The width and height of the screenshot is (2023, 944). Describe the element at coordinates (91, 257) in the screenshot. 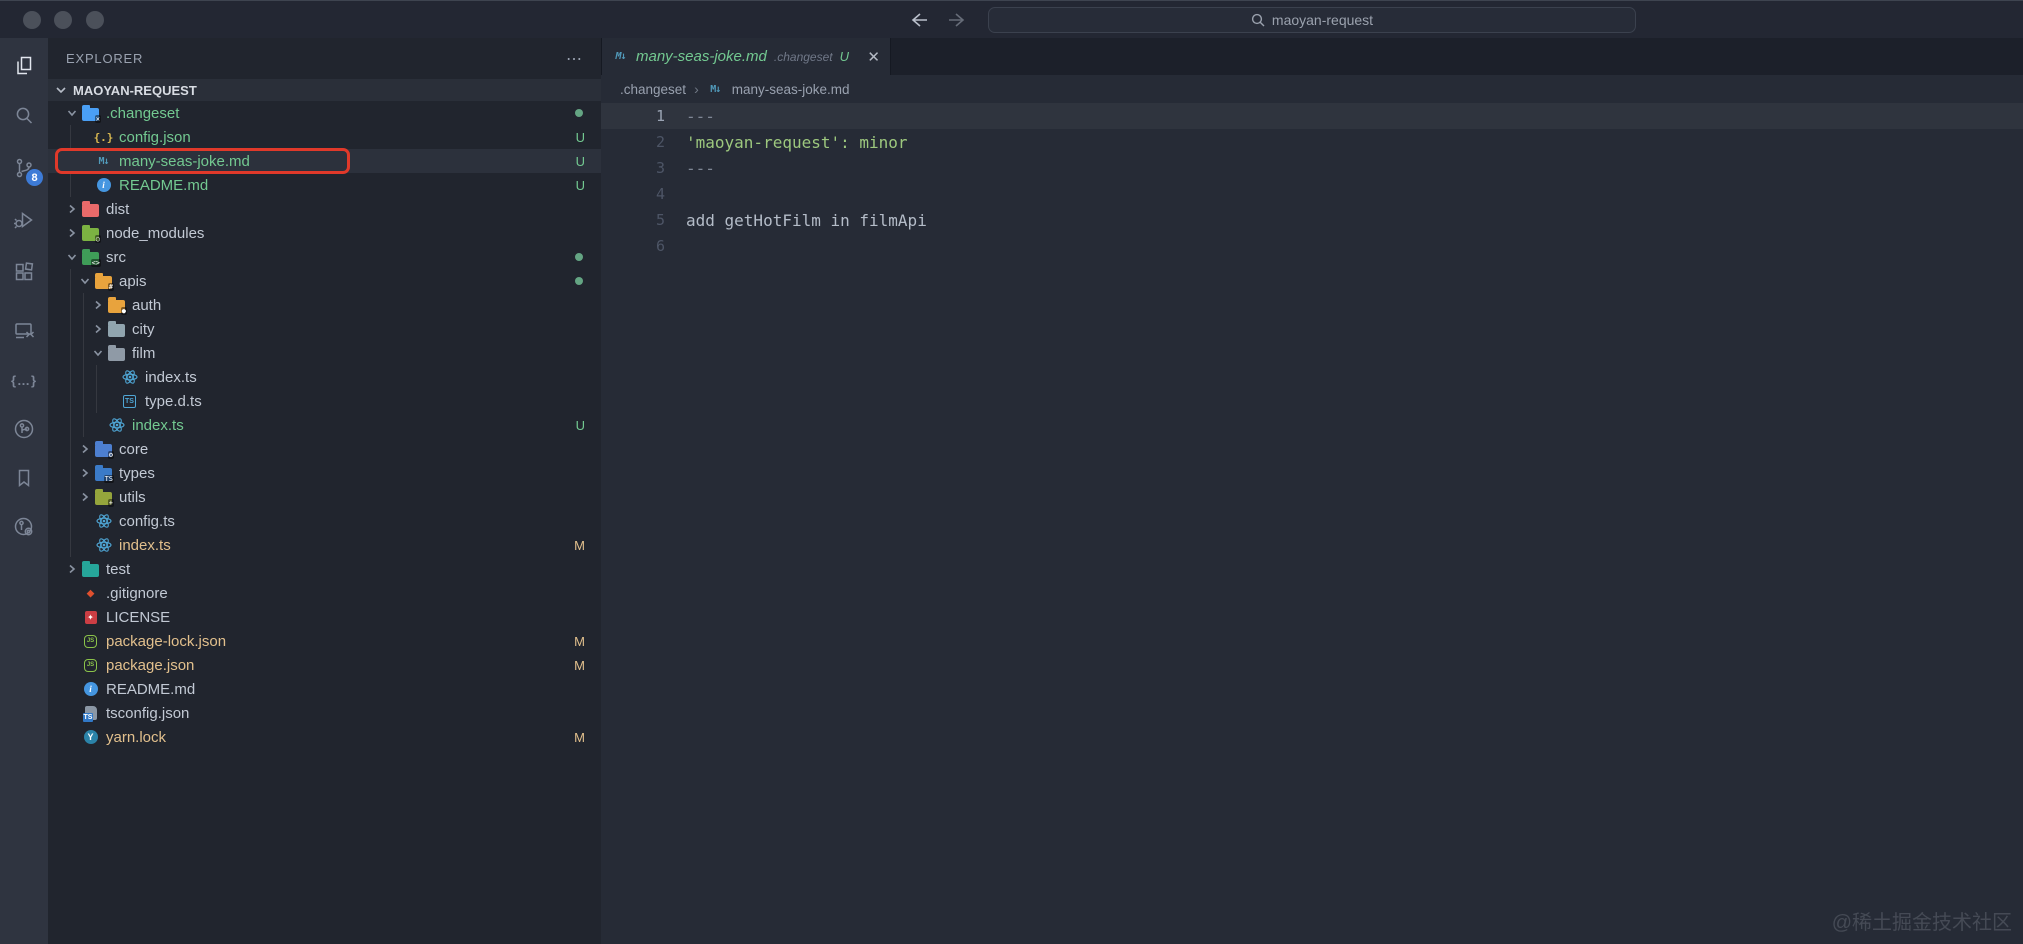

I see `src-folder-icon: <>` at that location.